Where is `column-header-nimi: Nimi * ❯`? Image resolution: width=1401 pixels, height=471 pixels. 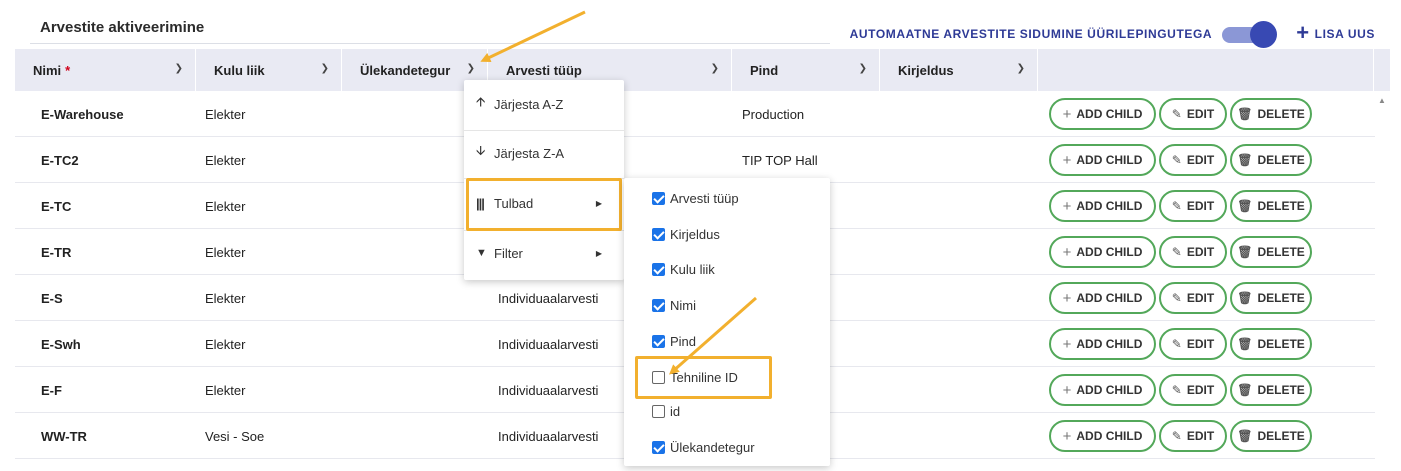
column-header-nimi: Nimi * ❯ is located at coordinates (105, 70).